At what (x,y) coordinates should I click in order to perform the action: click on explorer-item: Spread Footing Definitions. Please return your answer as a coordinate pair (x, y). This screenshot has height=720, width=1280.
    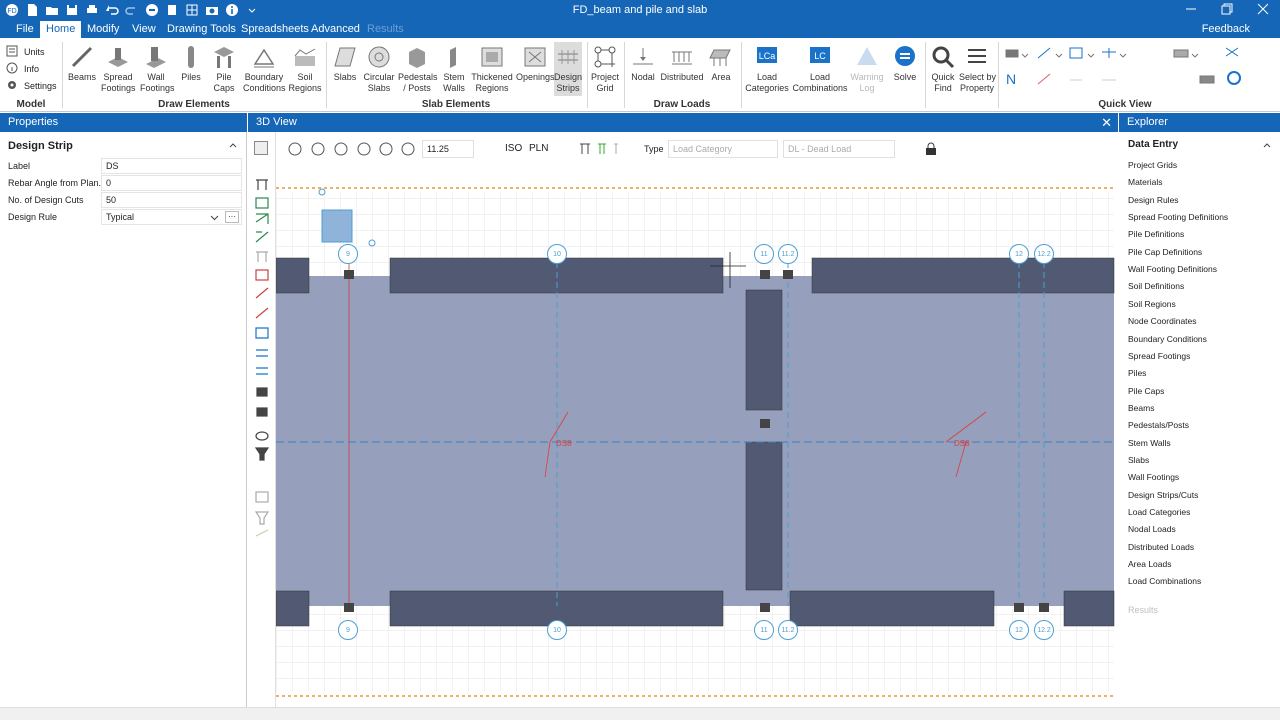
    Looking at the image, I should click on (1178, 217).